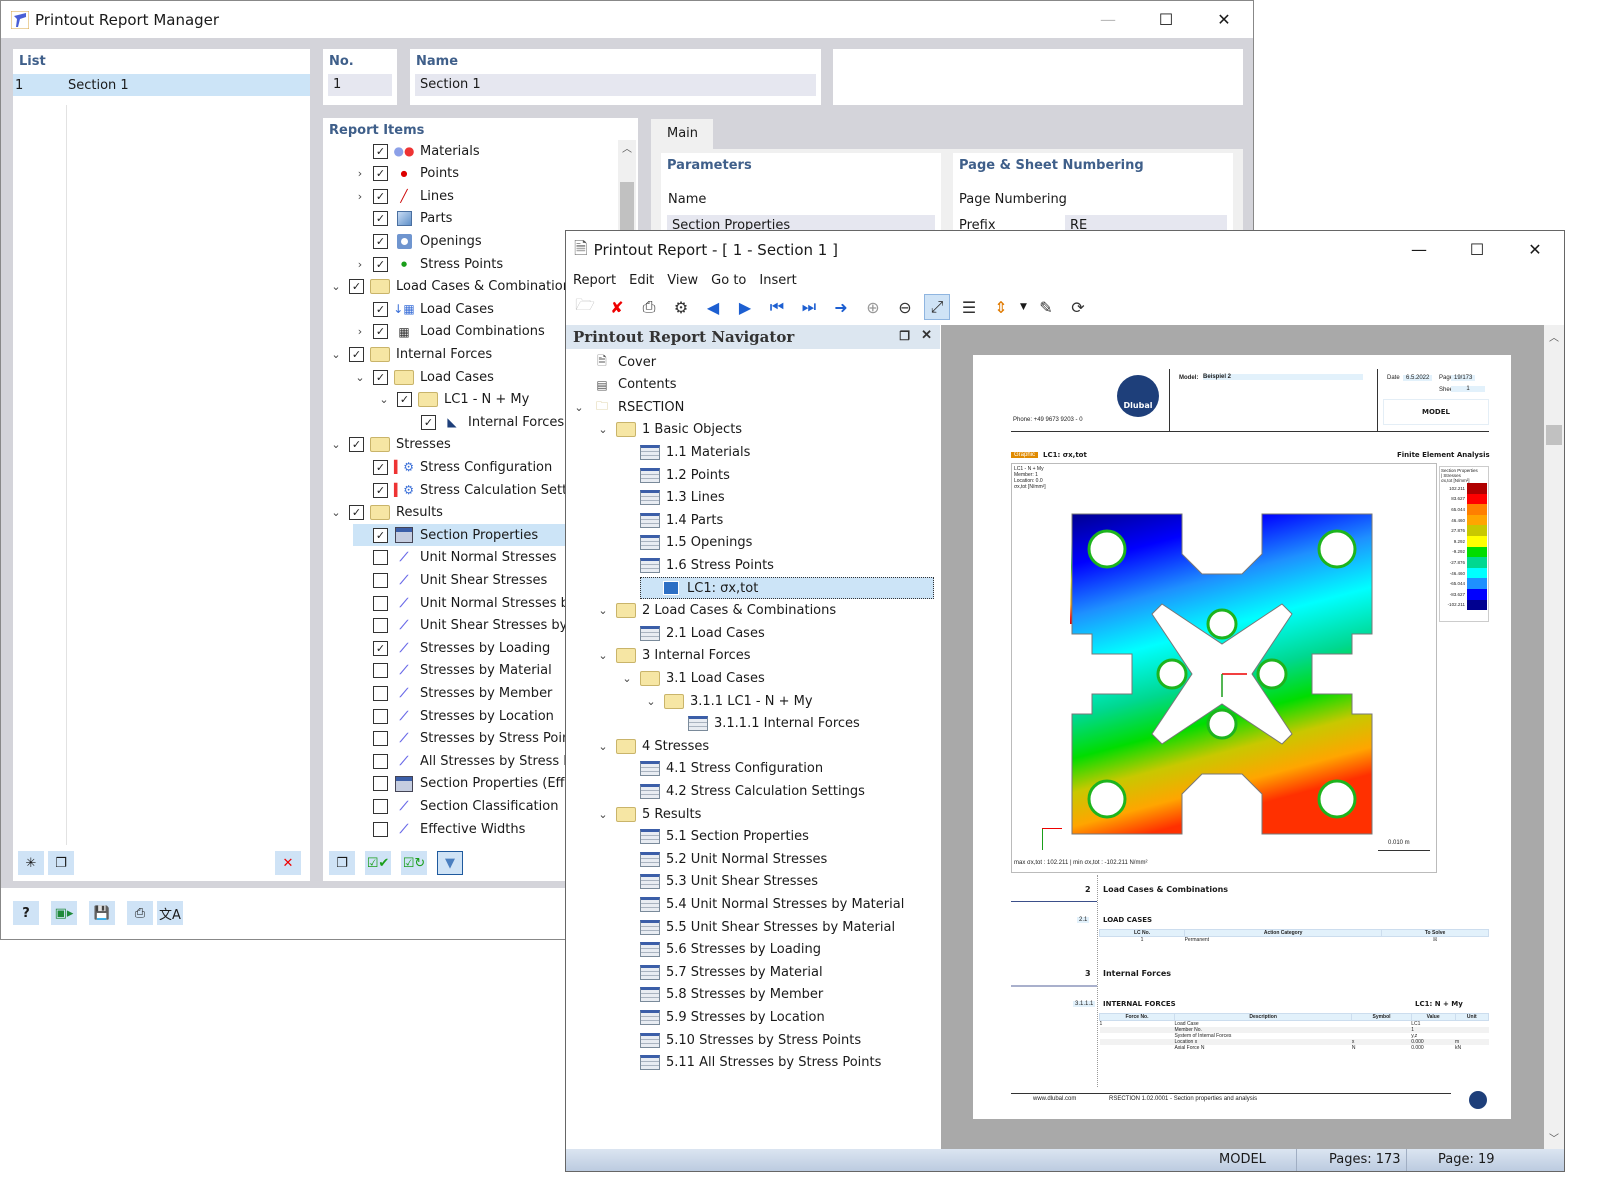  Describe the element at coordinates (723, 859) in the screenshot. I see `navigator-item: 5.2 Unit Normal Stresses` at that location.